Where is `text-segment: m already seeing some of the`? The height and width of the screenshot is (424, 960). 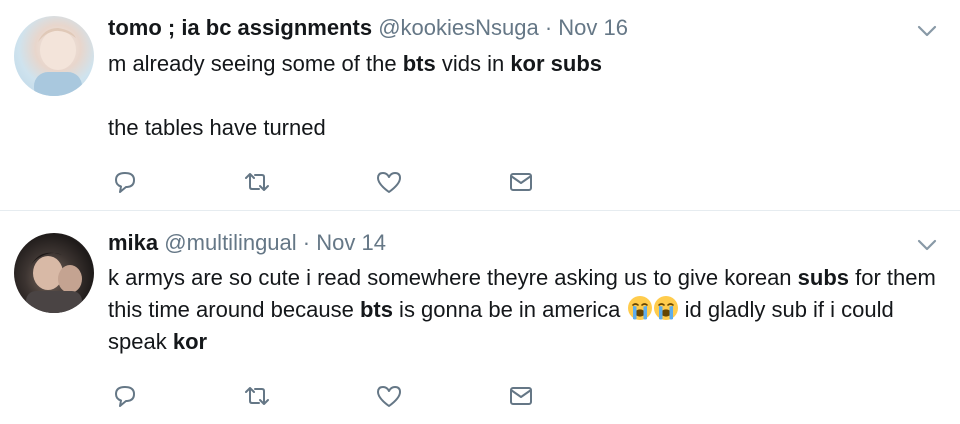
text-segment: m already seeing some of the is located at coordinates (255, 63).